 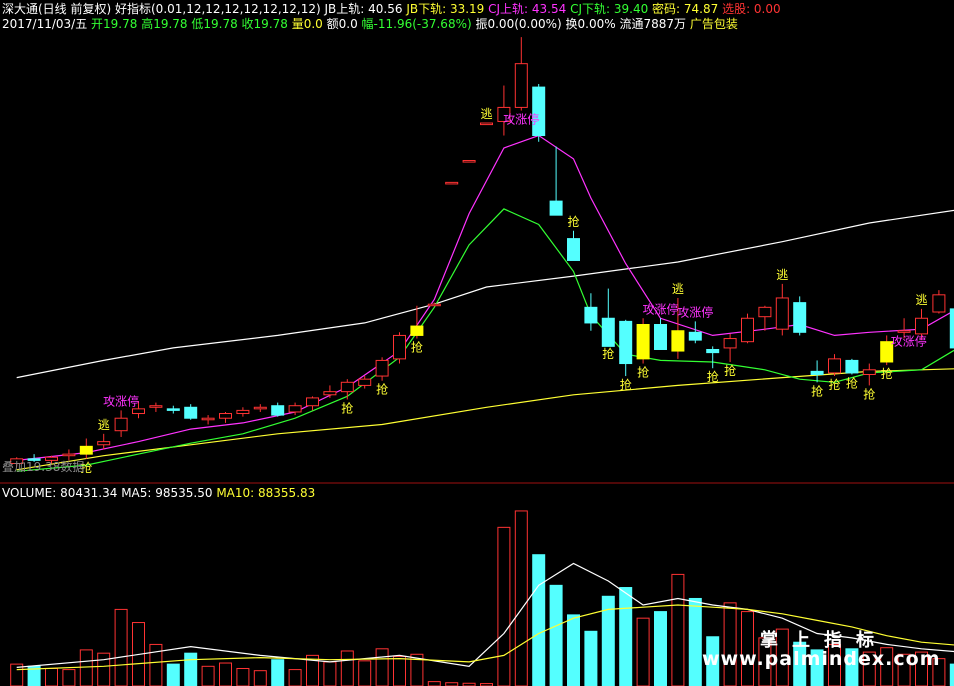 I want to click on volume-value-0: VOLUME: 80431.34, so click(x=62, y=493).